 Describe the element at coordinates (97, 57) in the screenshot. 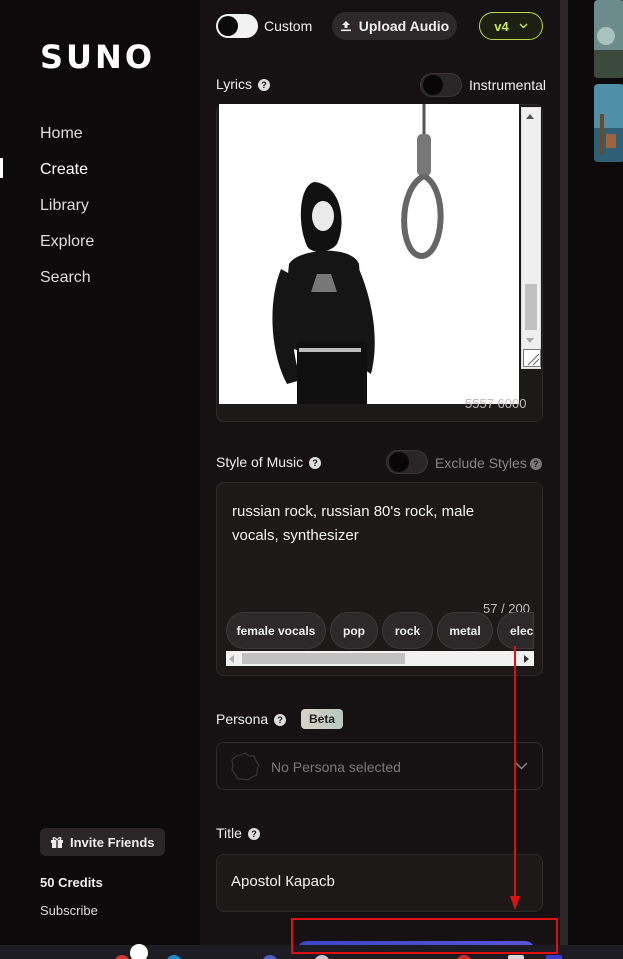

I see `suno-logo: SUNO` at that location.